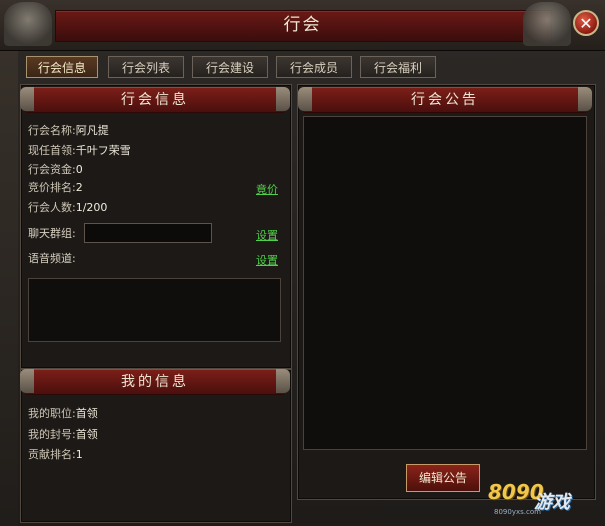 Image resolution: width=605 pixels, height=526 pixels. I want to click on tab-guild-info: 行会信息, so click(62, 67).